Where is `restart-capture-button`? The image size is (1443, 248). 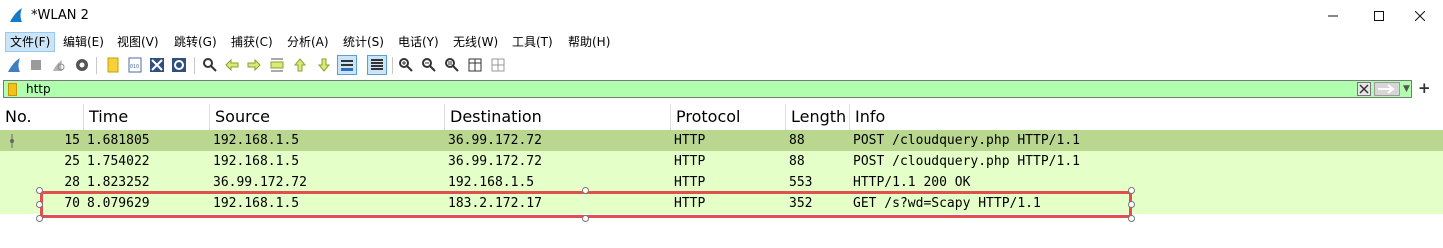
restart-capture-button is located at coordinates (58, 65).